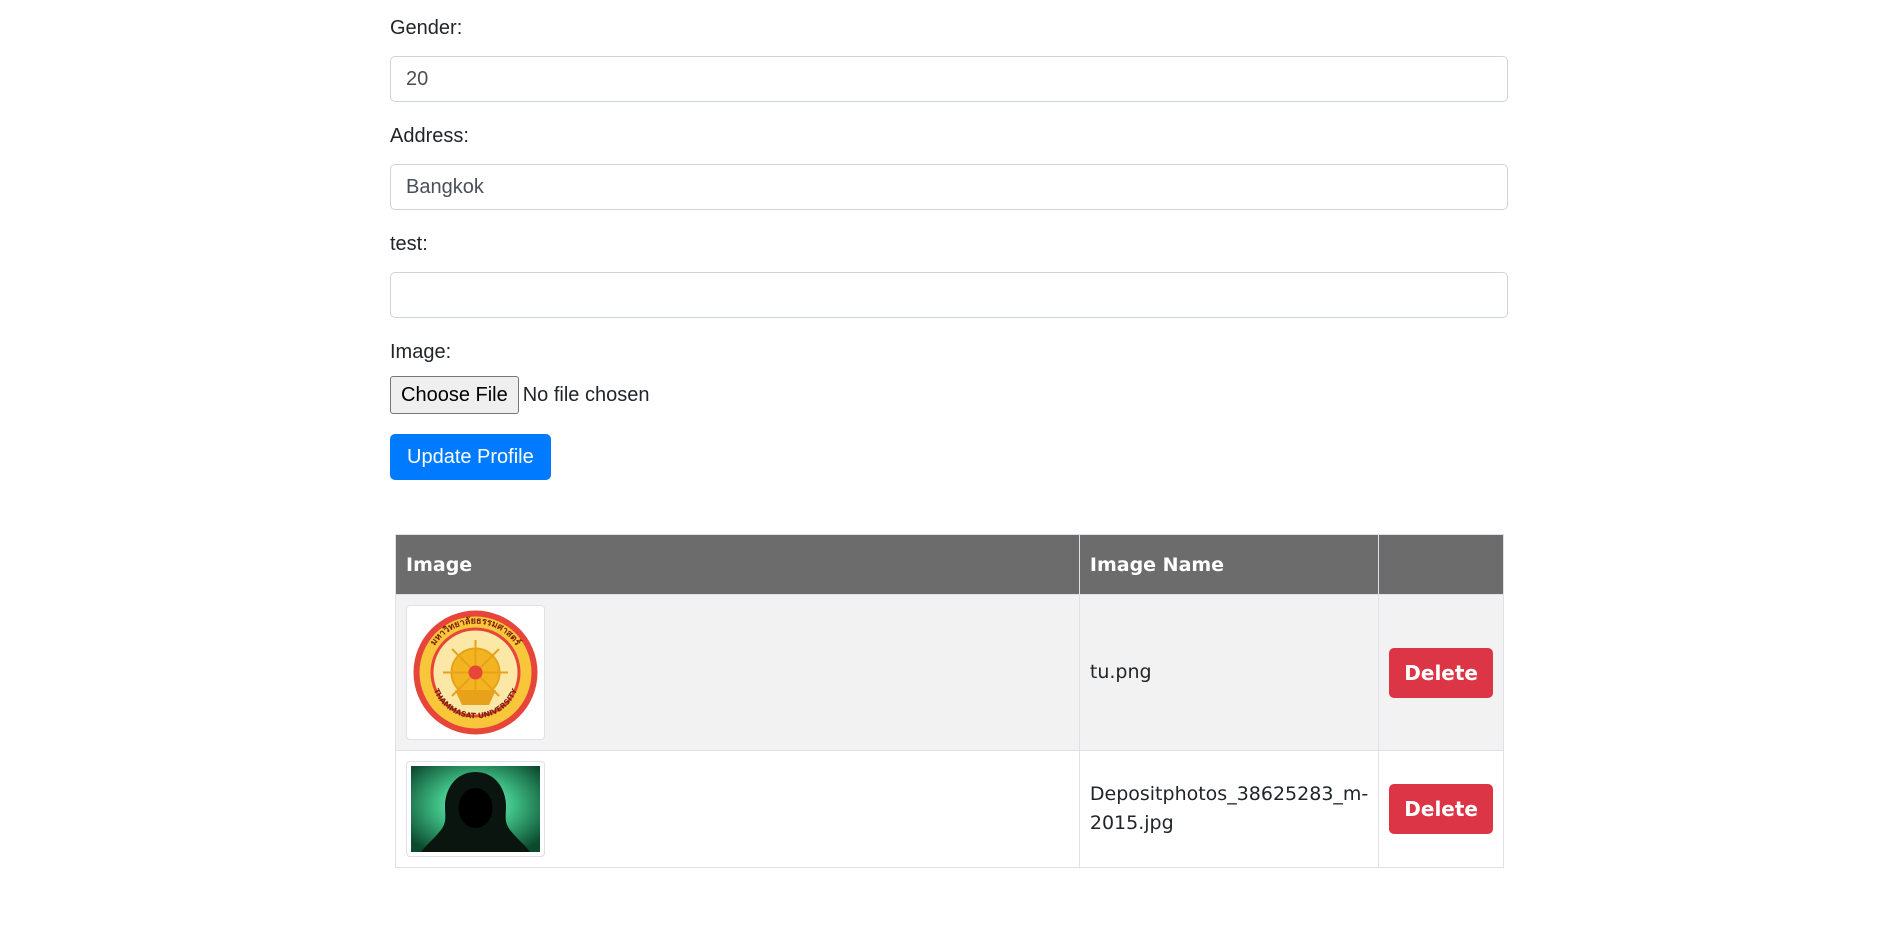 The width and height of the screenshot is (1892, 928). I want to click on table-header-row: Image Image Name, so click(949, 564).